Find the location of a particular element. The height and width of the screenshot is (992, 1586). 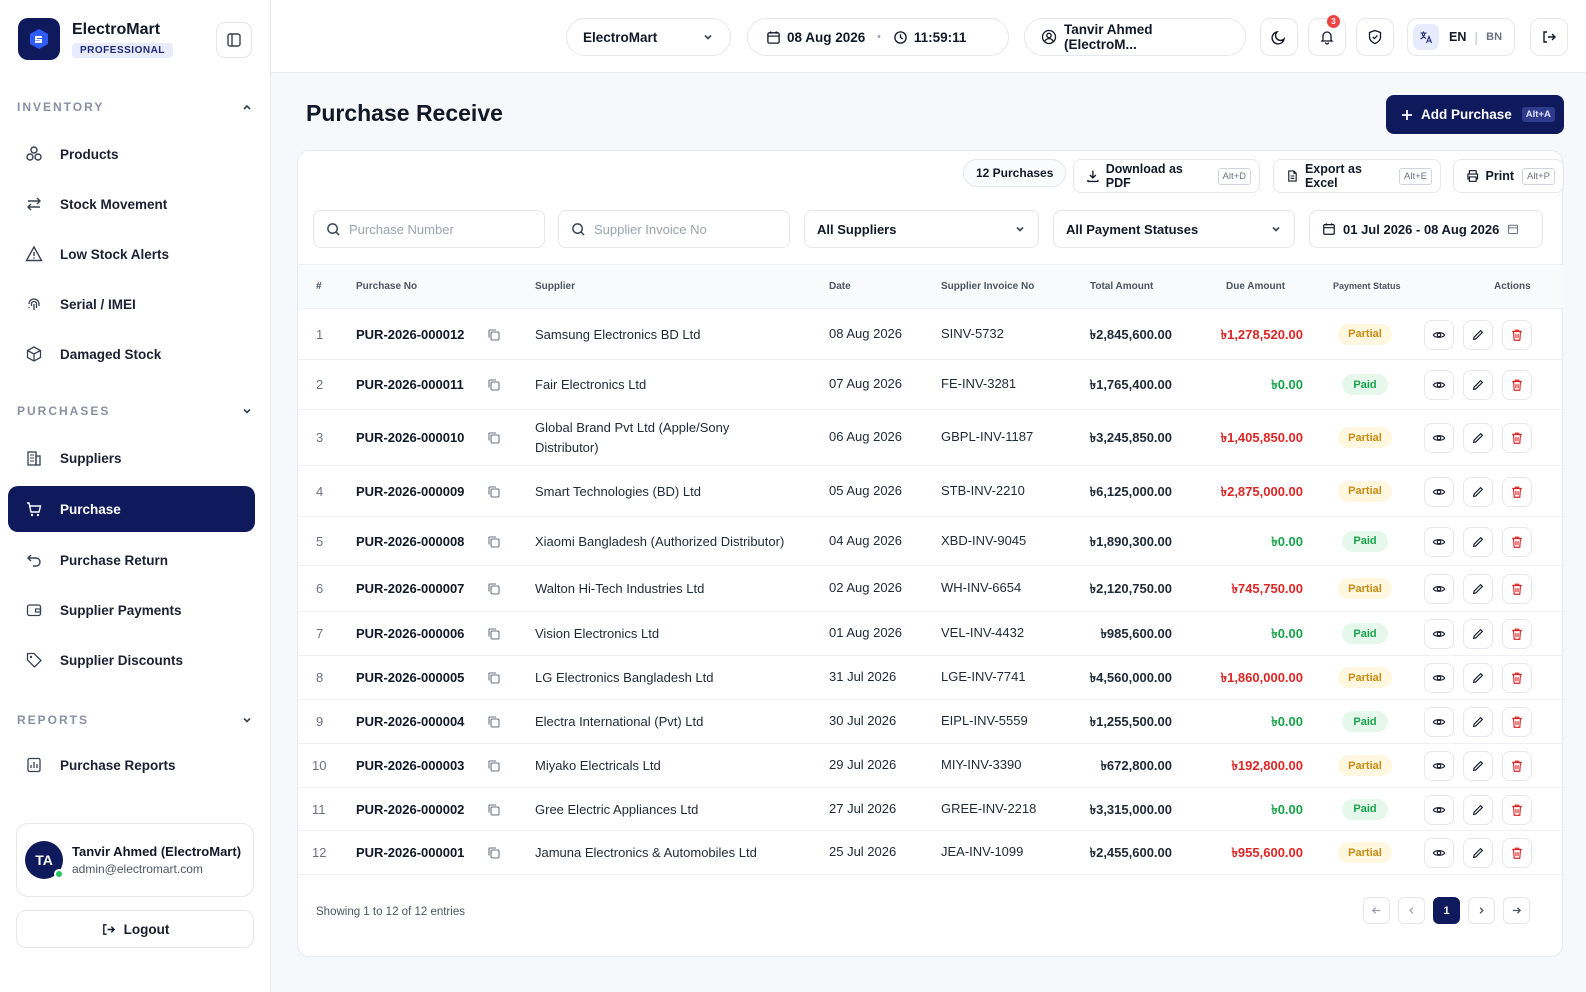

purchase-number: PUR-2026-000005 is located at coordinates (410, 677).